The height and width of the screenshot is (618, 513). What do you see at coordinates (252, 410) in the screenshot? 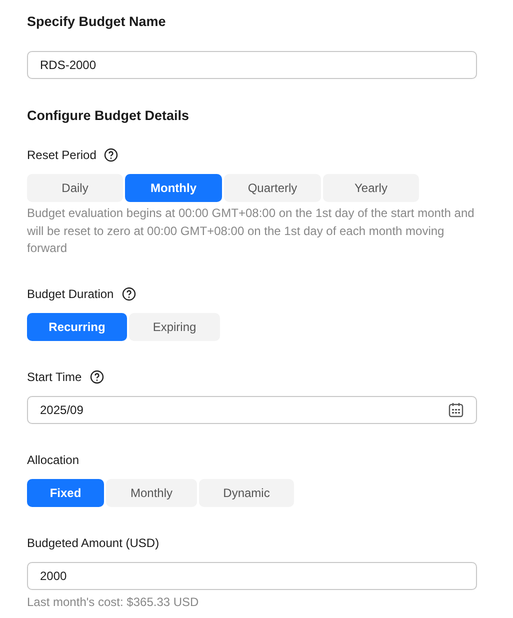
I see `date-field: 2025/09` at bounding box center [252, 410].